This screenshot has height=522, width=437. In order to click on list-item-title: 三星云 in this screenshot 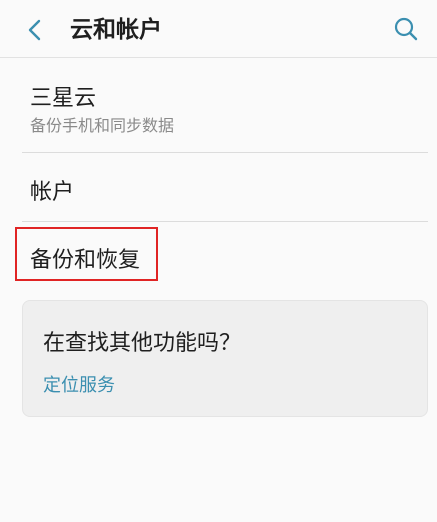, I will do `click(63, 98)`.